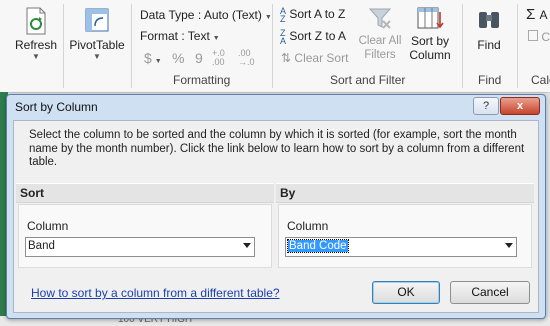 The width and height of the screenshot is (550, 326). I want to click on increase-decimal-button: +.0 .00, so click(222, 58).